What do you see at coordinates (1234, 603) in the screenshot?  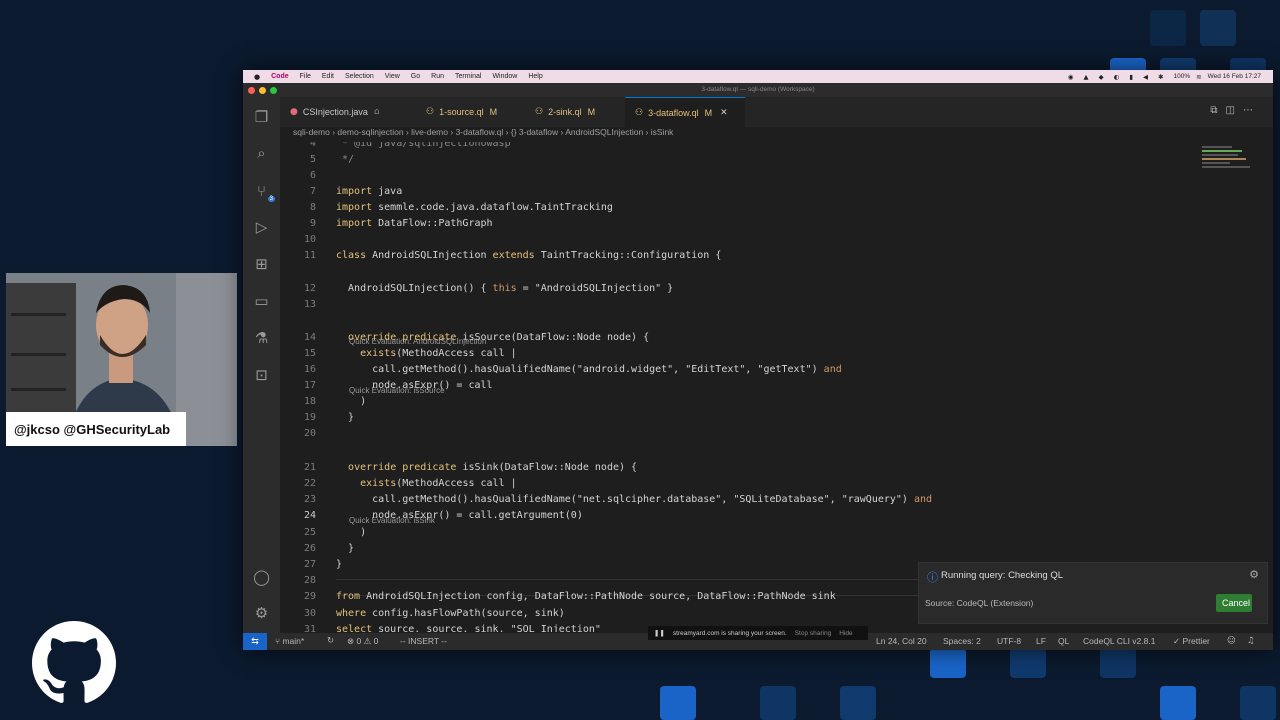 I see `cancel-button: Cancel` at bounding box center [1234, 603].